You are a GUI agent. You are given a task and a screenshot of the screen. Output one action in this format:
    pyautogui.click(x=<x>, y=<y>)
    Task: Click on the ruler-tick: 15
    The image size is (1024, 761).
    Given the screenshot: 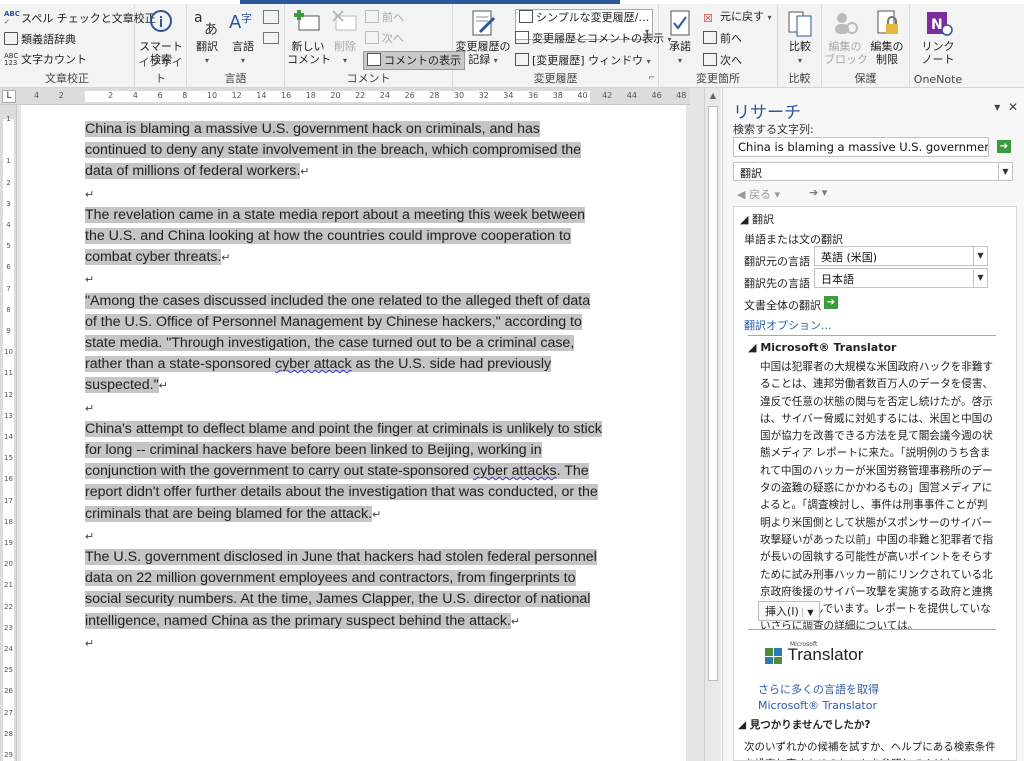 What is the action you would take?
    pyautogui.click(x=8, y=458)
    